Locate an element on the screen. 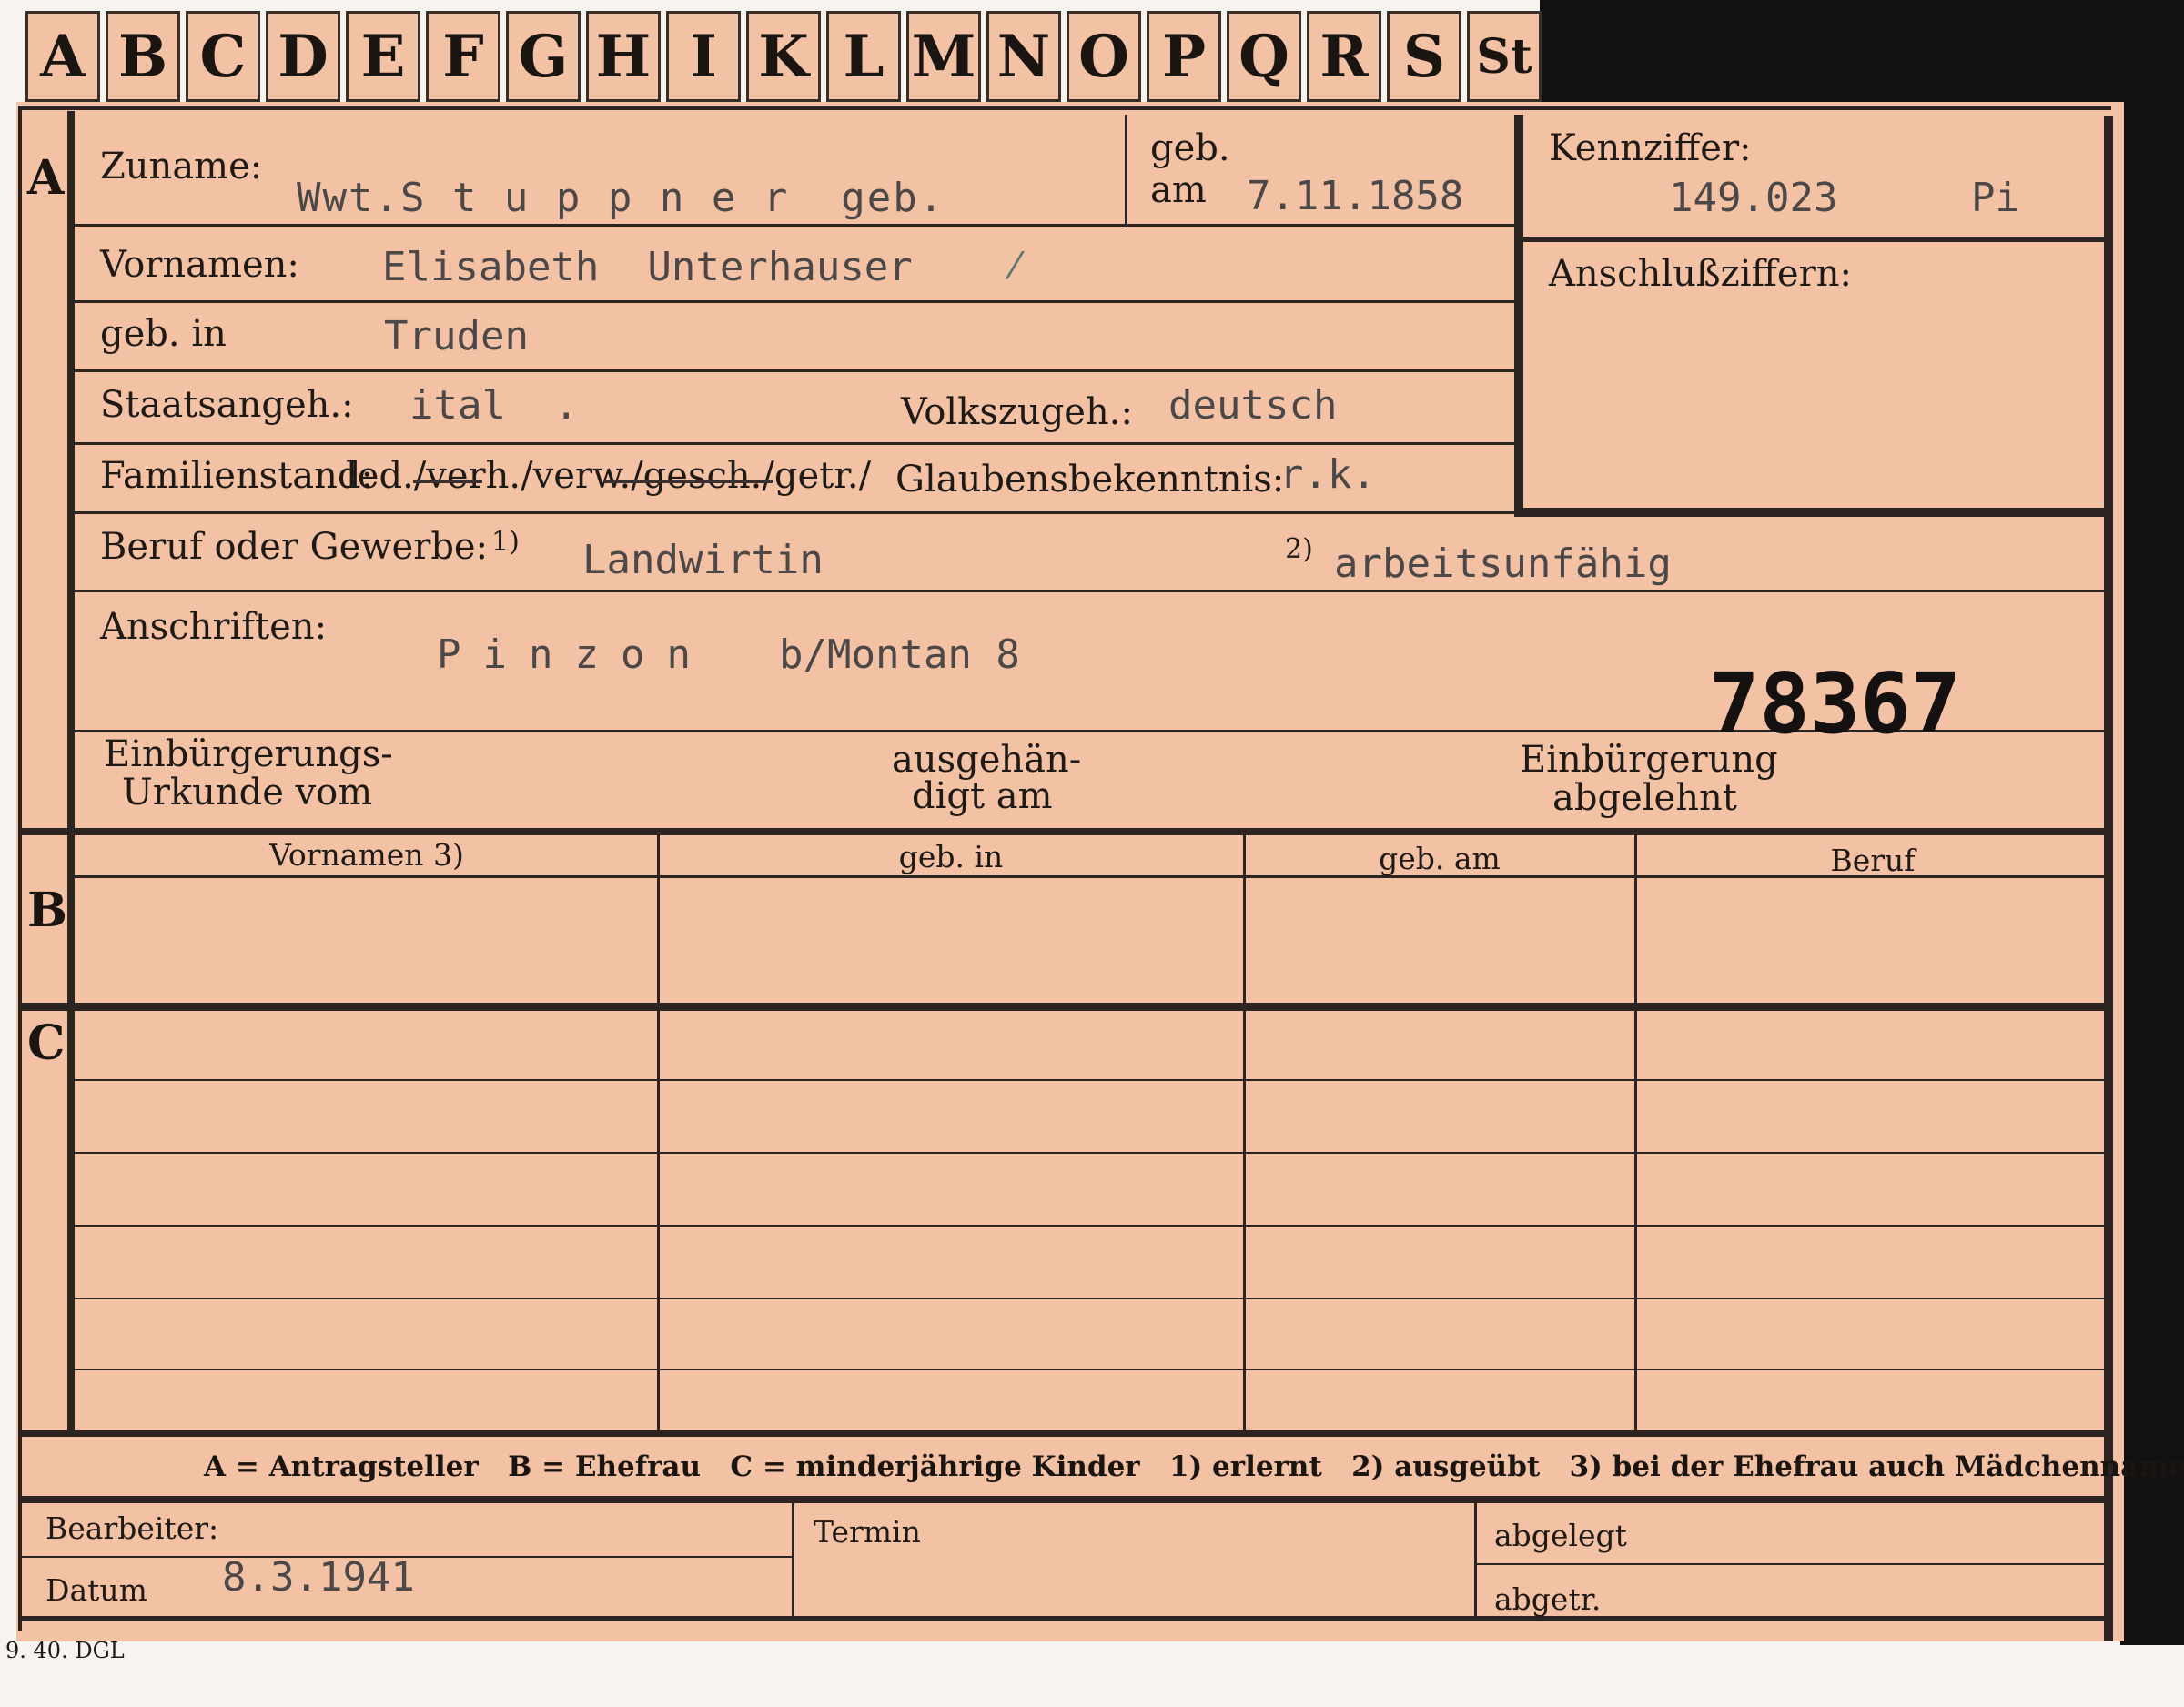 Image resolution: width=2184 pixels, height=1707 pixels. line-familie-bottom is located at coordinates (1093, 512).